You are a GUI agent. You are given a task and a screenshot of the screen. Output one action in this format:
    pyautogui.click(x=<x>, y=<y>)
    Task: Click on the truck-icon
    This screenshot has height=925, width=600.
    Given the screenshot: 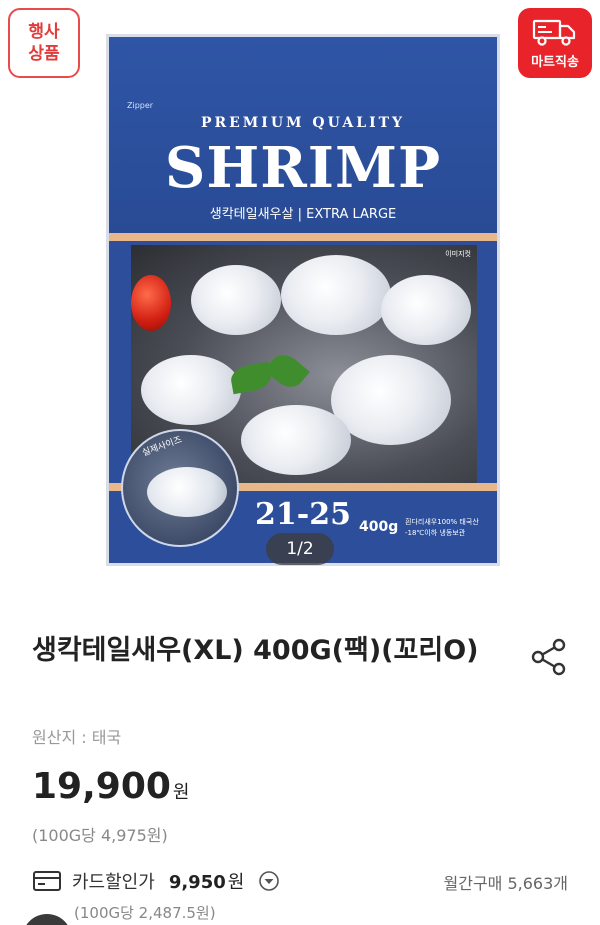 What is the action you would take?
    pyautogui.click(x=554, y=32)
    